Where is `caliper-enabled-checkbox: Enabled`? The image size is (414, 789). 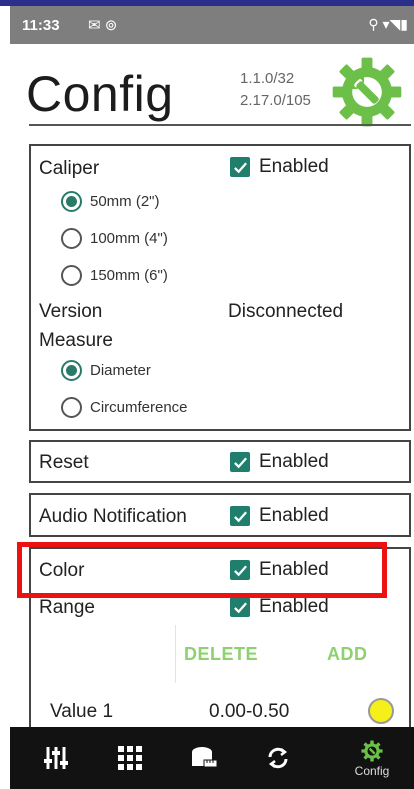 caliper-enabled-checkbox: Enabled is located at coordinates (279, 167).